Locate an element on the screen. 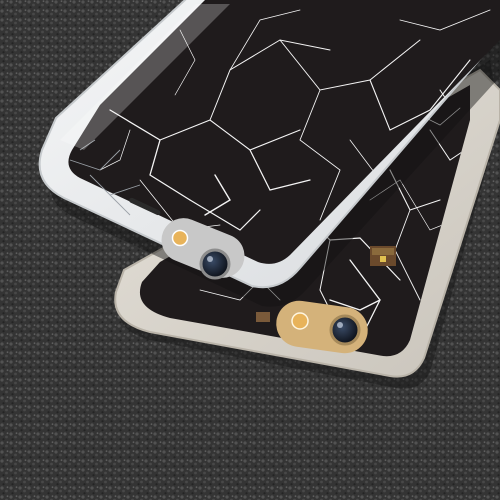  front-phone-lens-icon is located at coordinates (215, 264).